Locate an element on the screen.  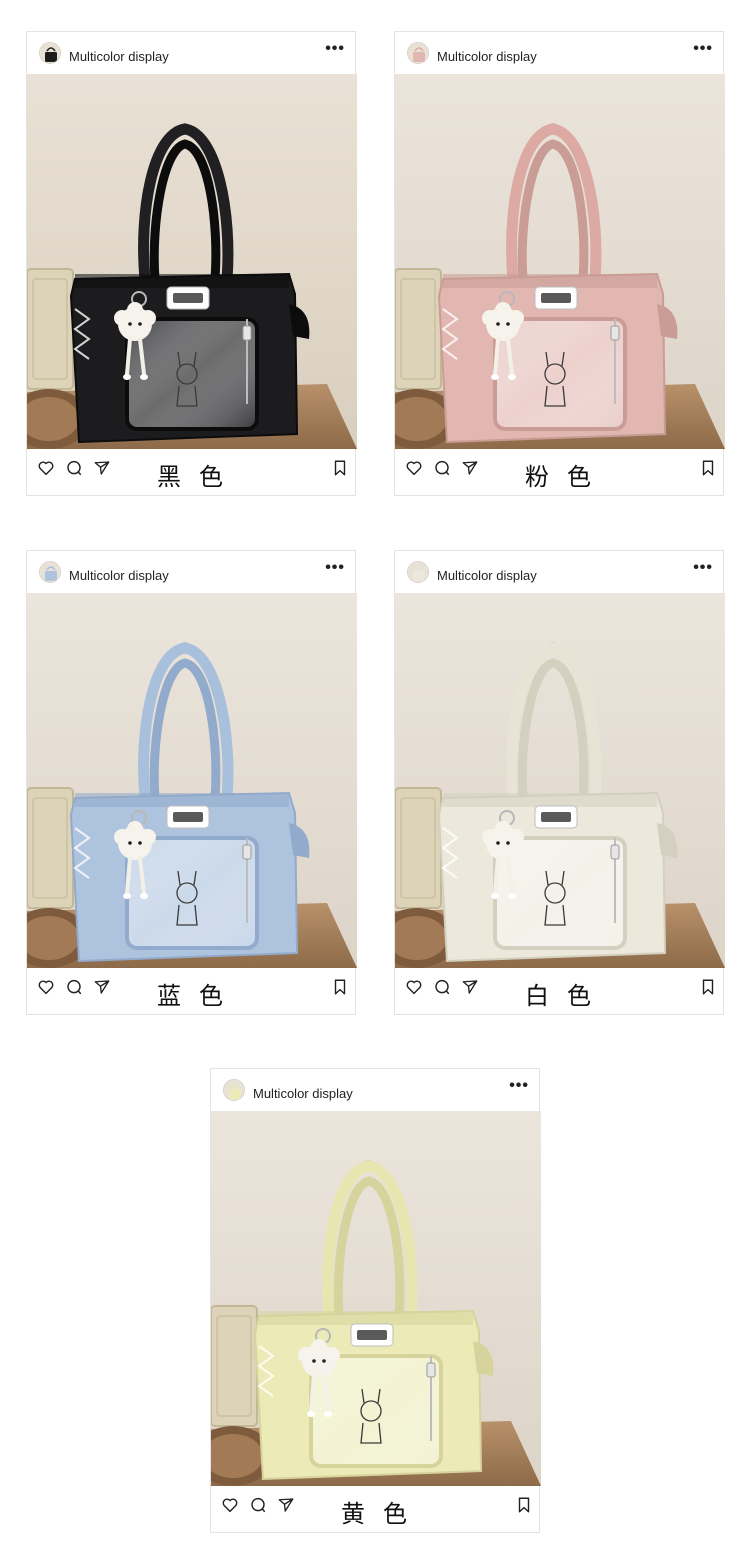
post-actions: 蓝色 is located at coordinates (191, 992).